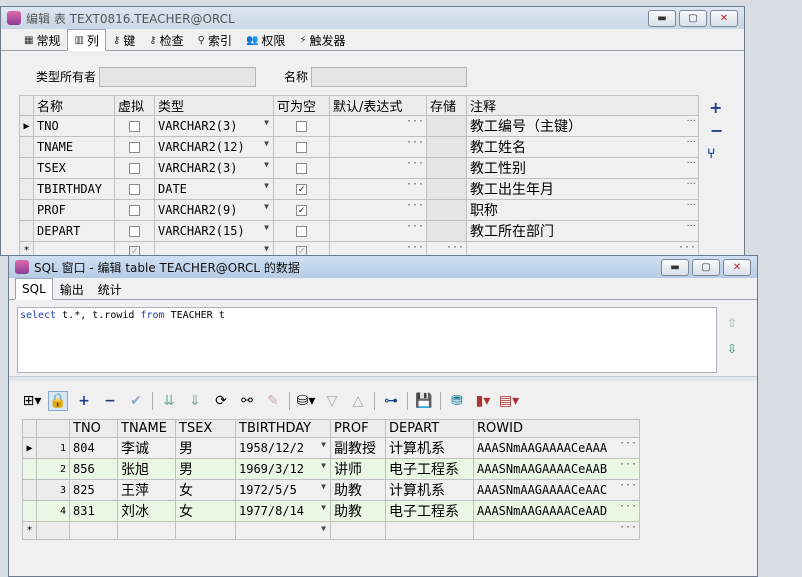  I want to click on tab-privileges: 👥 权限, so click(265, 40).